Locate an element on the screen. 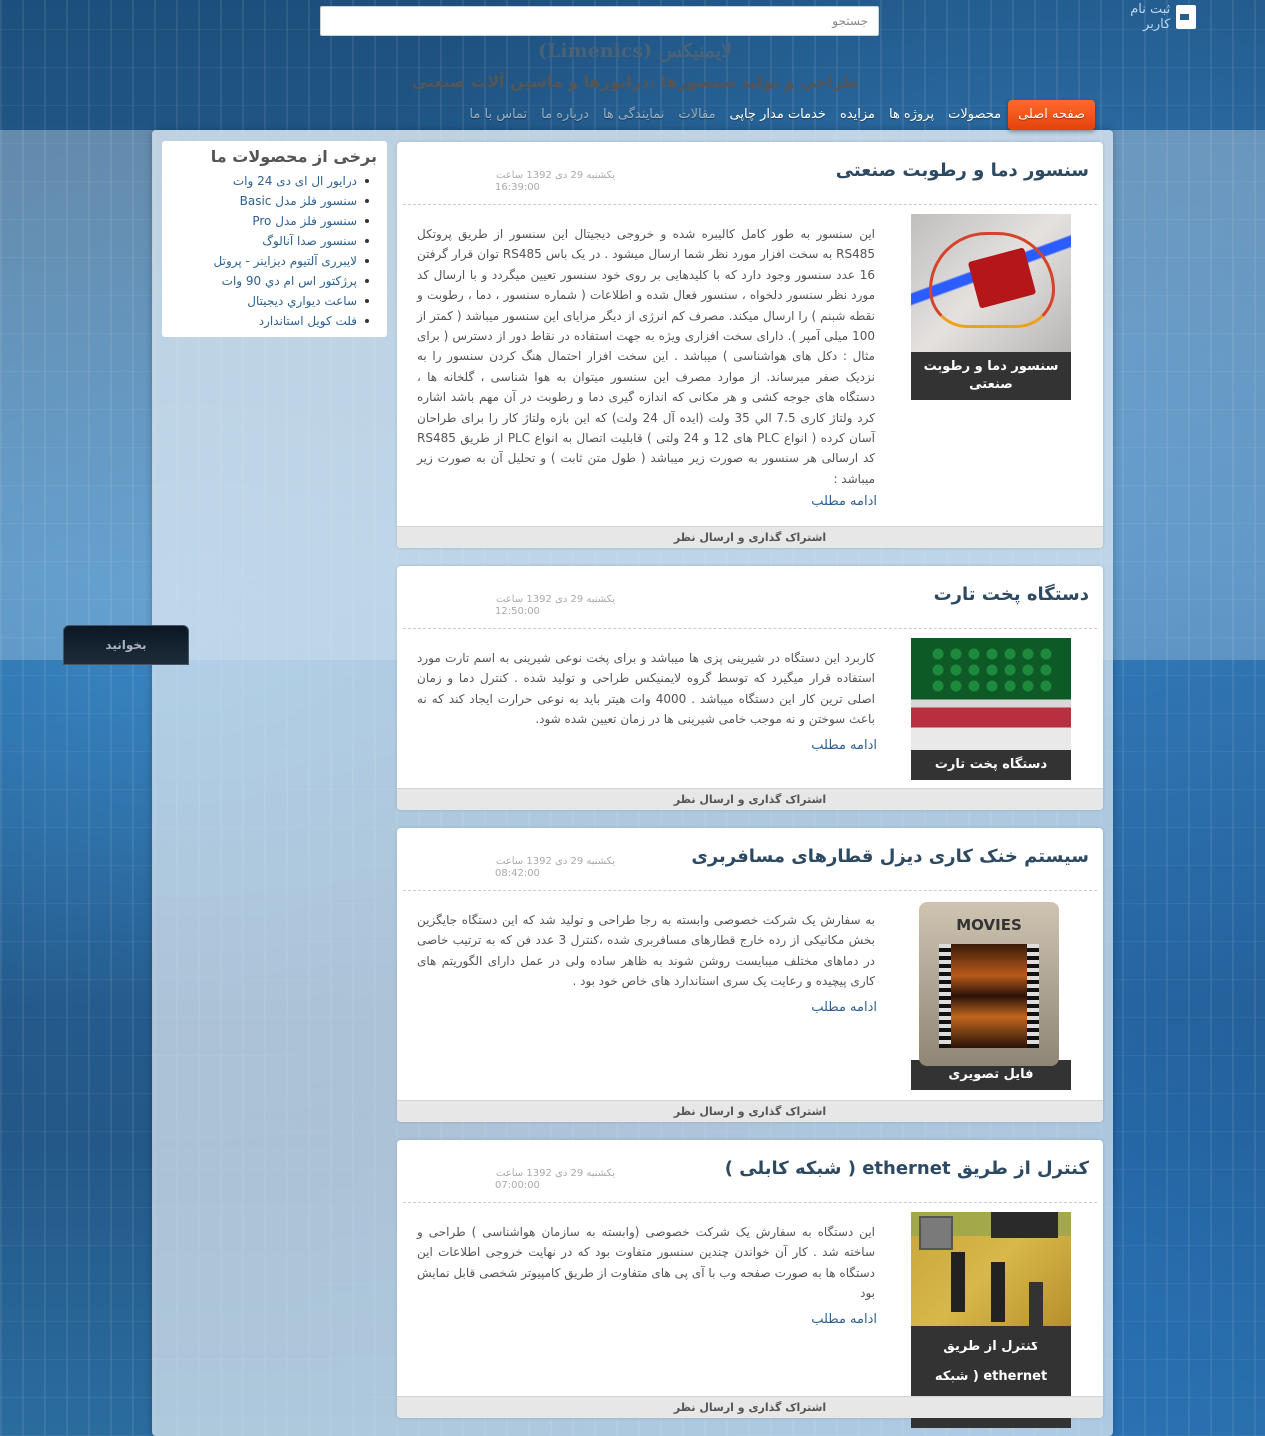 This screenshot has width=1265, height=1436. sidebar-item-altium-library: لایبرری آلتیوم دیزاینر - پروتل is located at coordinates (268, 261).